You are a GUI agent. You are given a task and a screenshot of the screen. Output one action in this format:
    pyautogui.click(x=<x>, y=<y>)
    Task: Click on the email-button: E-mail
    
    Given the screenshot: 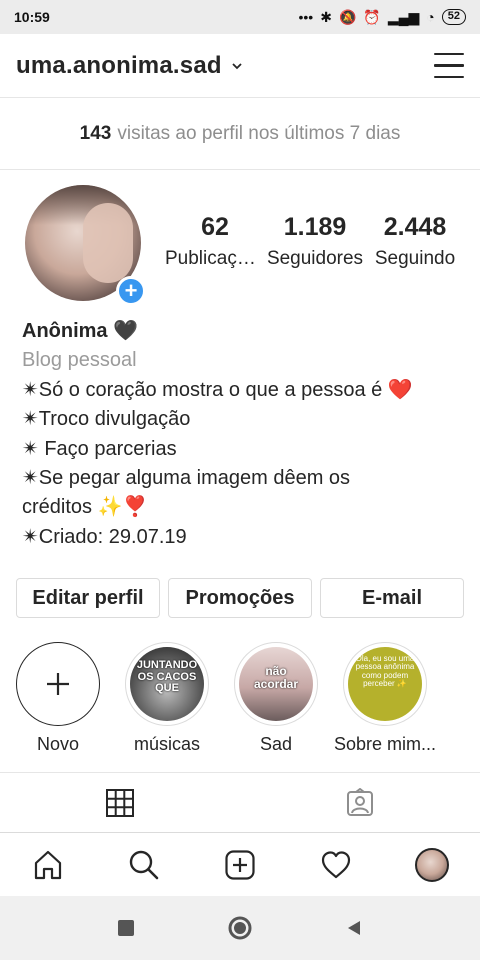 What is the action you would take?
    pyautogui.click(x=392, y=598)
    